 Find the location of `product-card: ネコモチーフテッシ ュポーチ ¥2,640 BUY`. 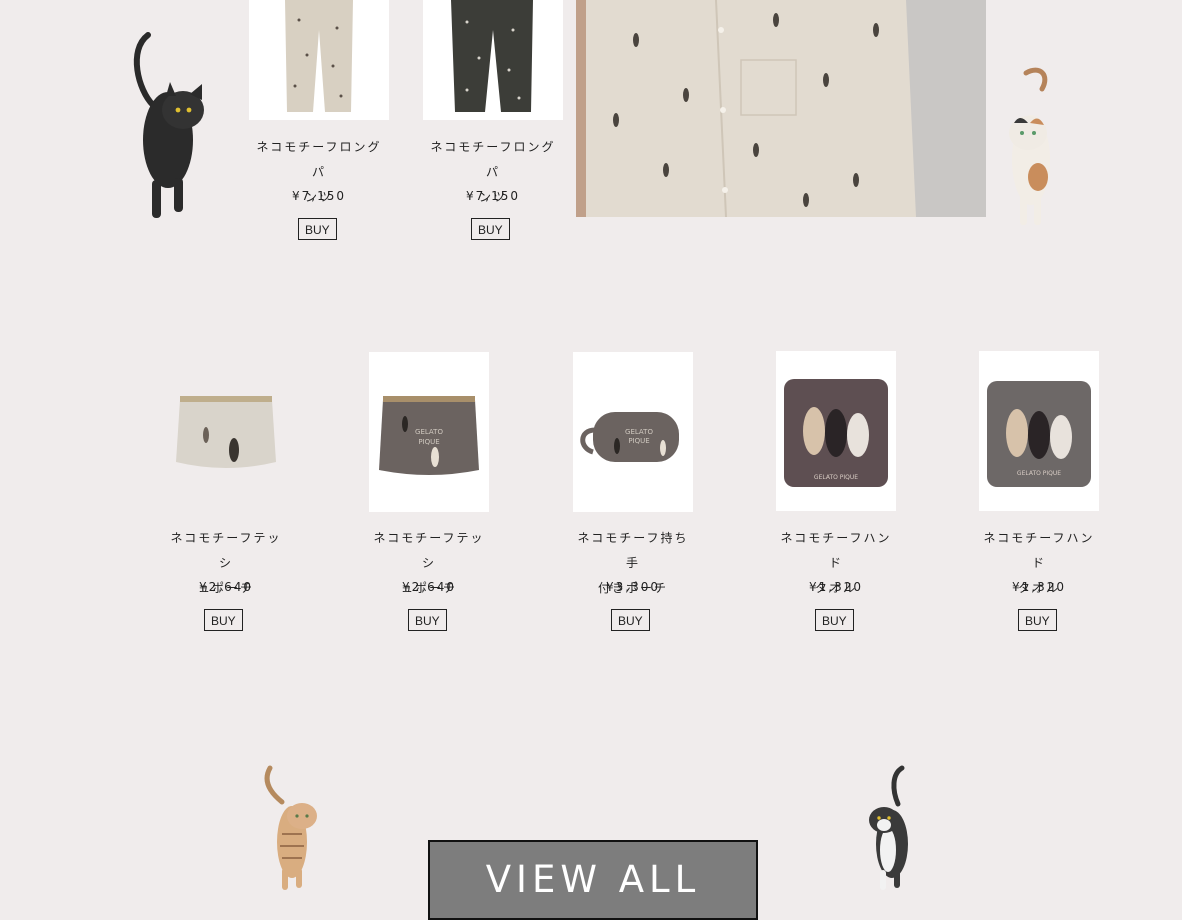

product-card: ネコモチーフテッシ ュポーチ ¥2,640 BUY is located at coordinates (226, 492).